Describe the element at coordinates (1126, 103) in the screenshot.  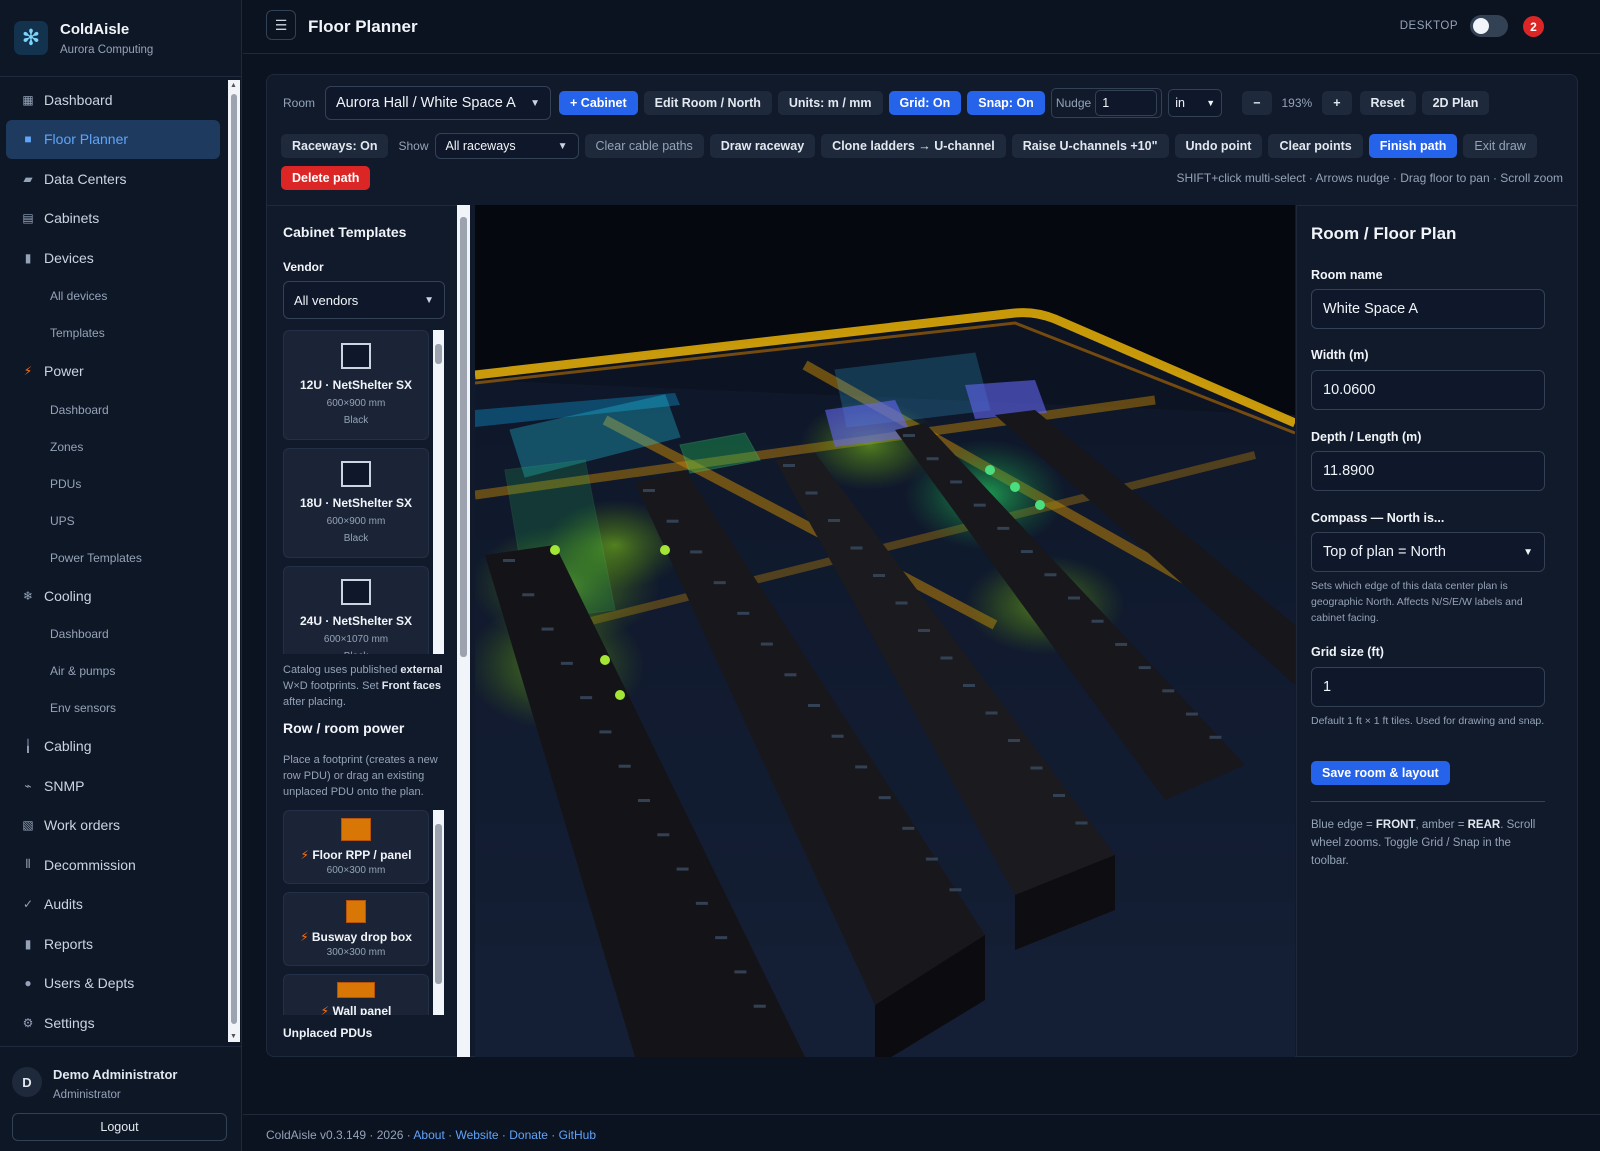
I see `nudge-input: 1` at that location.